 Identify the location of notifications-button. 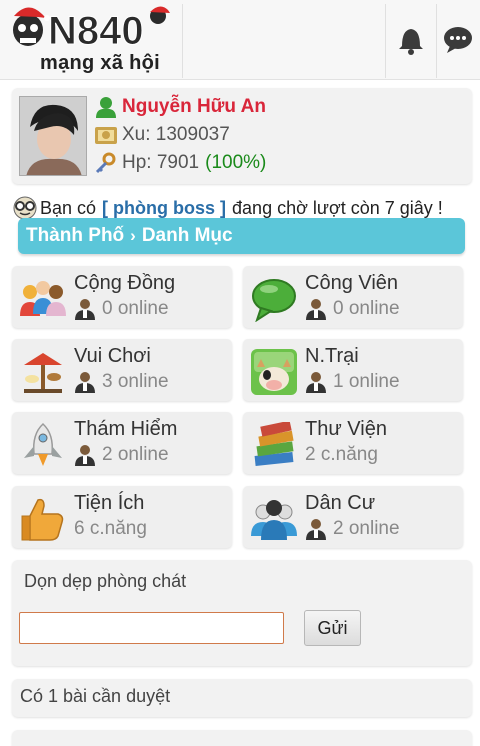
(411, 40).